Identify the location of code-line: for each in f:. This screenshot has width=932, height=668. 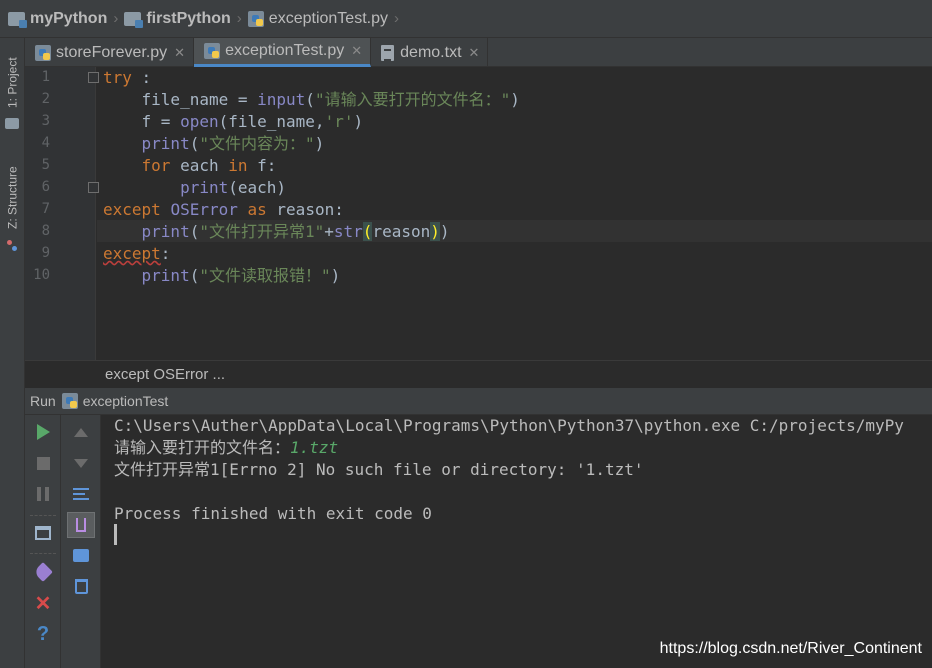
(190, 165).